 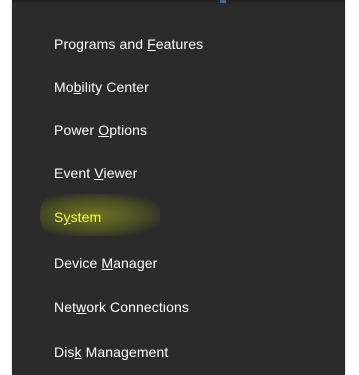 I want to click on menu-item-label: Disk Management, so click(x=111, y=352).